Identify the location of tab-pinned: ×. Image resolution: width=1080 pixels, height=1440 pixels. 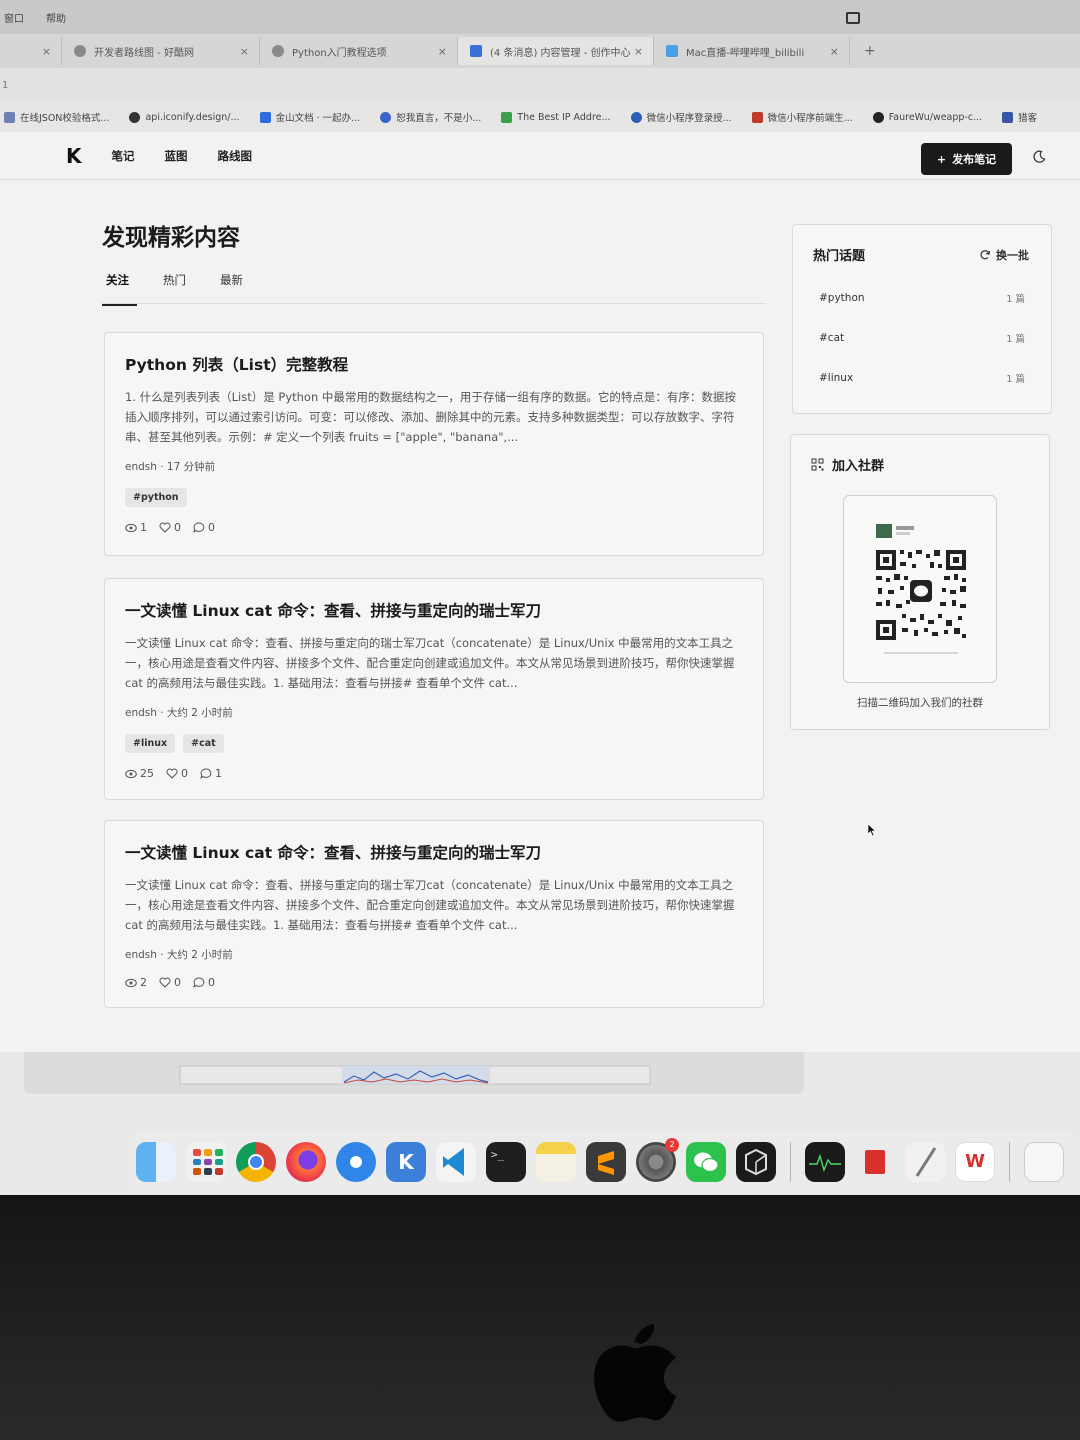
(31, 51).